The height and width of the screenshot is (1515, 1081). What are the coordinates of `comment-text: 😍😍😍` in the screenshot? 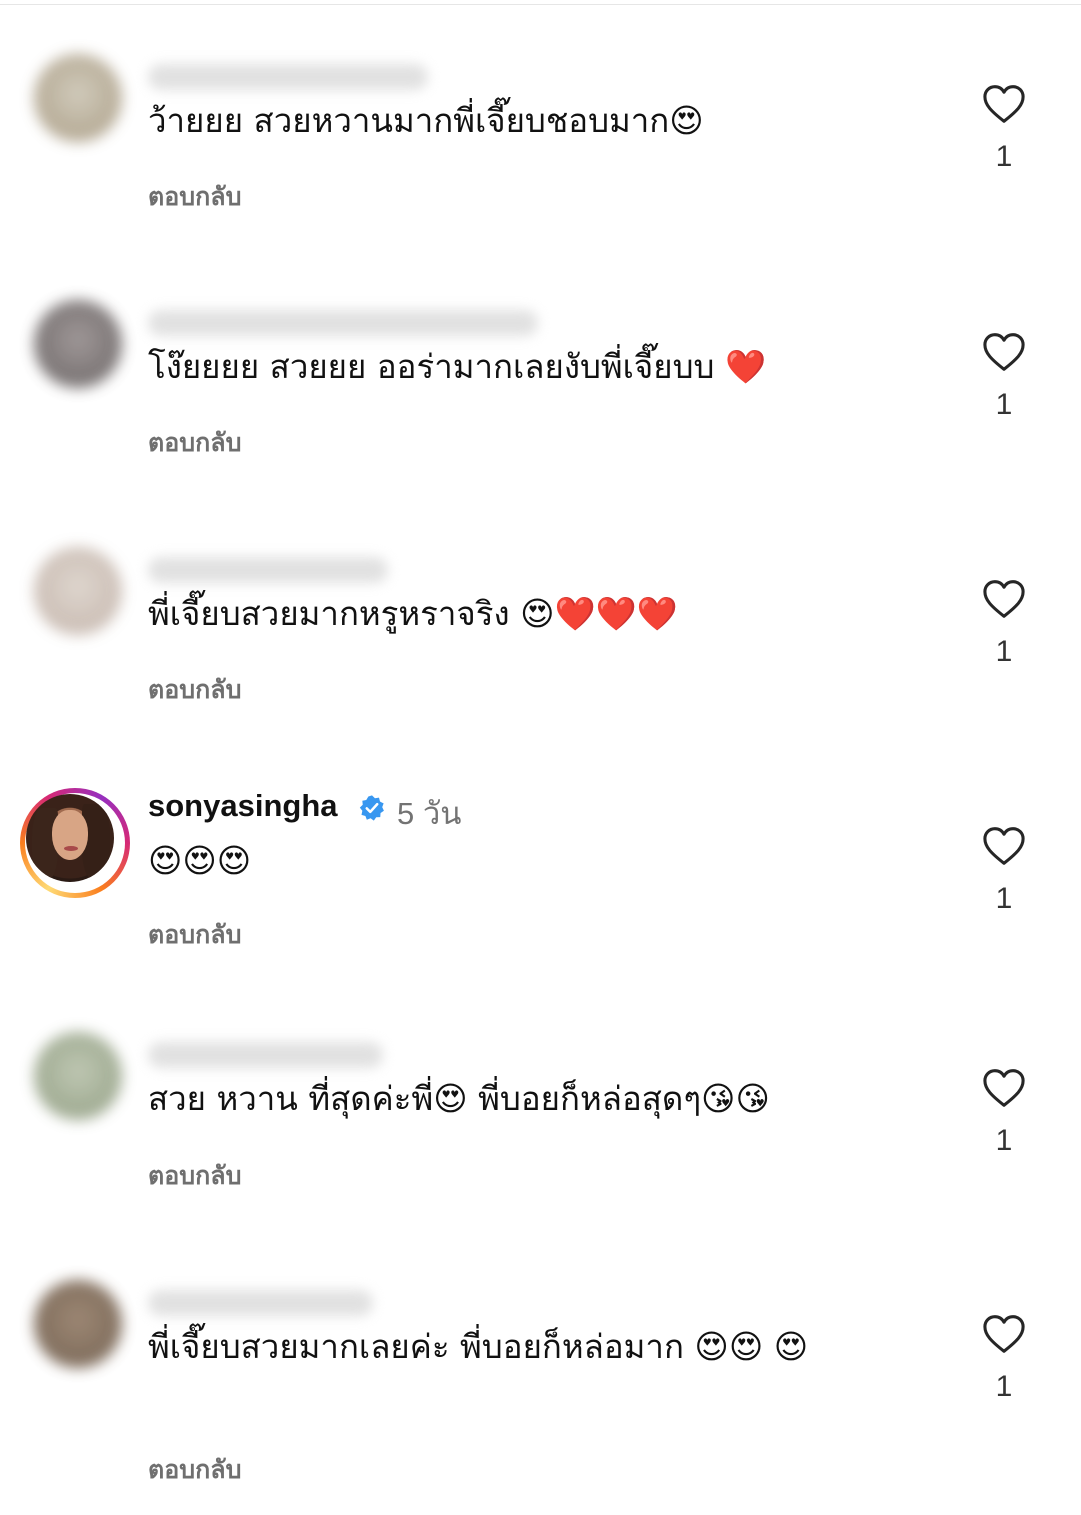 It's located at (200, 860).